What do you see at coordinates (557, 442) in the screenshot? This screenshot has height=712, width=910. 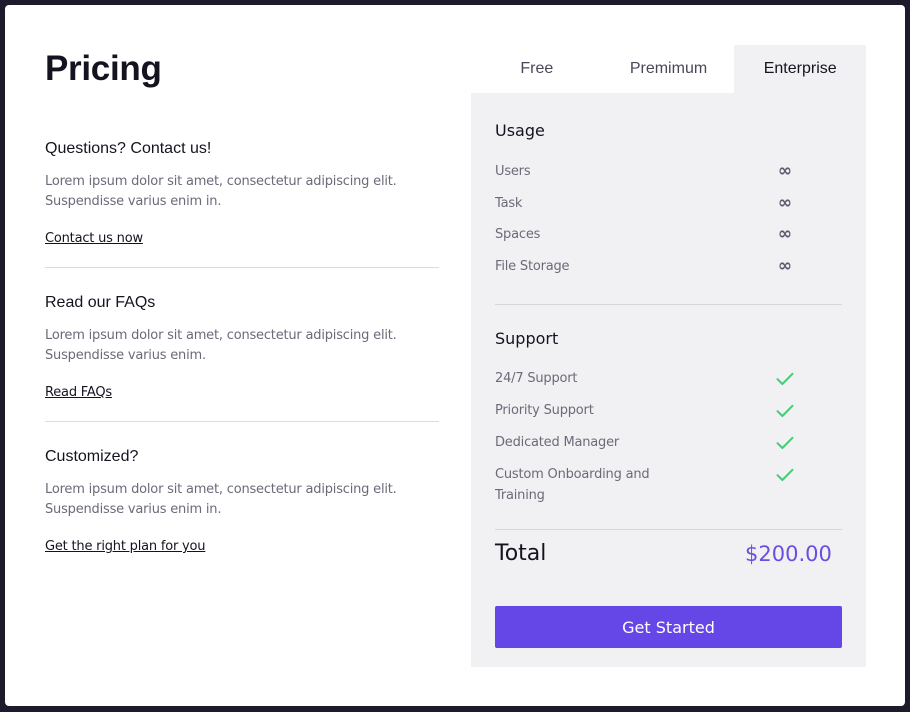 I see `feature-label: Dedicated Manager` at bounding box center [557, 442].